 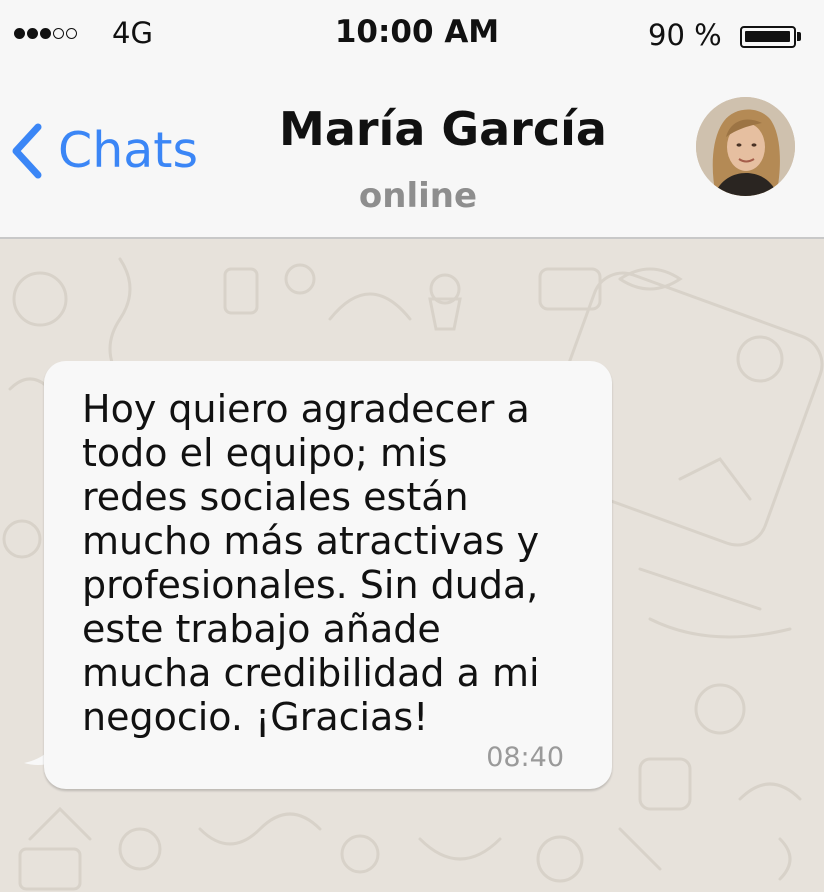 I want to click on battery-icon, so click(x=770, y=37).